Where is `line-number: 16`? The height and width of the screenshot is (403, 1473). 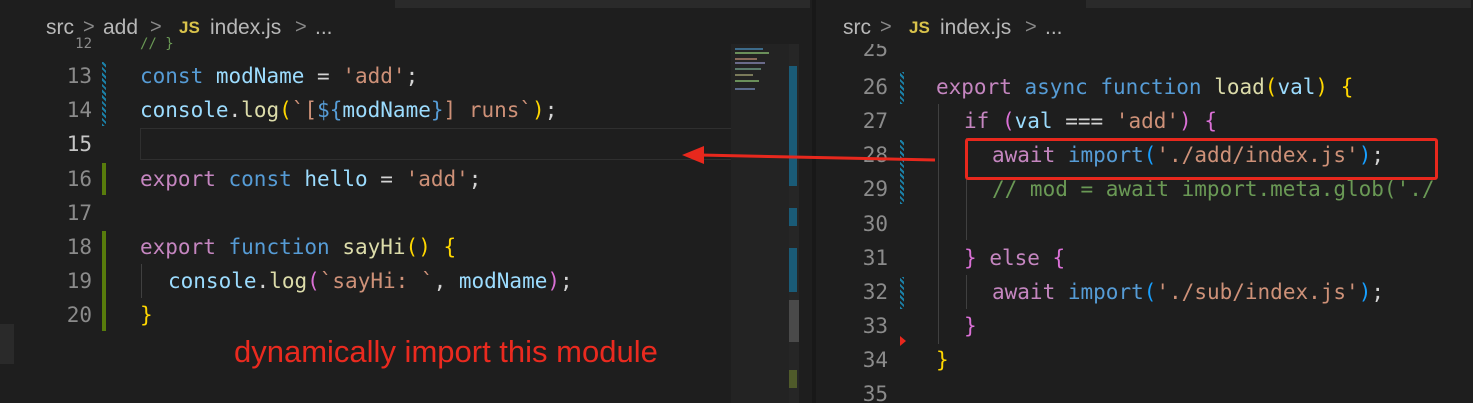
line-number: 16 is located at coordinates (79, 179).